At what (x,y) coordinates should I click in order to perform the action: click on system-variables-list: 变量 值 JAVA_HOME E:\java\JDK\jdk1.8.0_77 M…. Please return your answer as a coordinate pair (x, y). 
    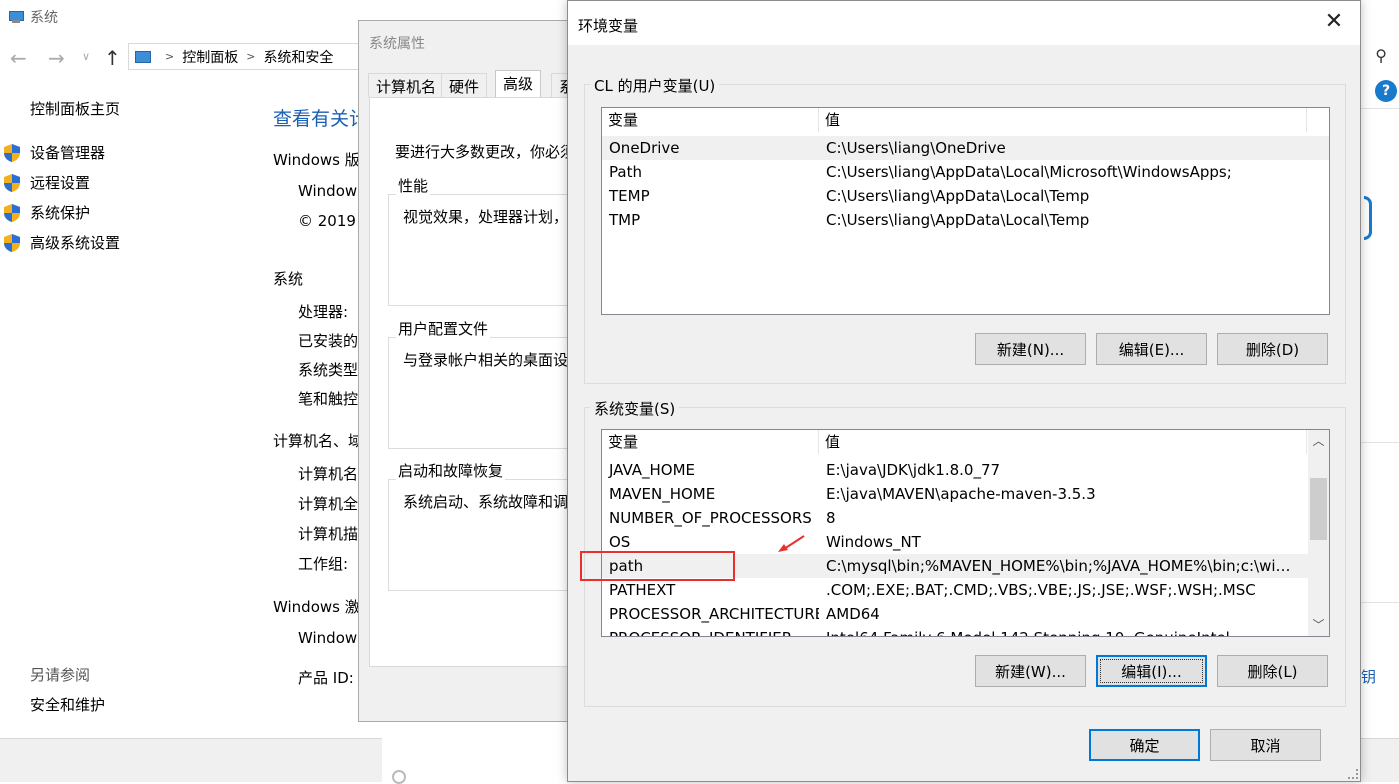
    Looking at the image, I should click on (965, 533).